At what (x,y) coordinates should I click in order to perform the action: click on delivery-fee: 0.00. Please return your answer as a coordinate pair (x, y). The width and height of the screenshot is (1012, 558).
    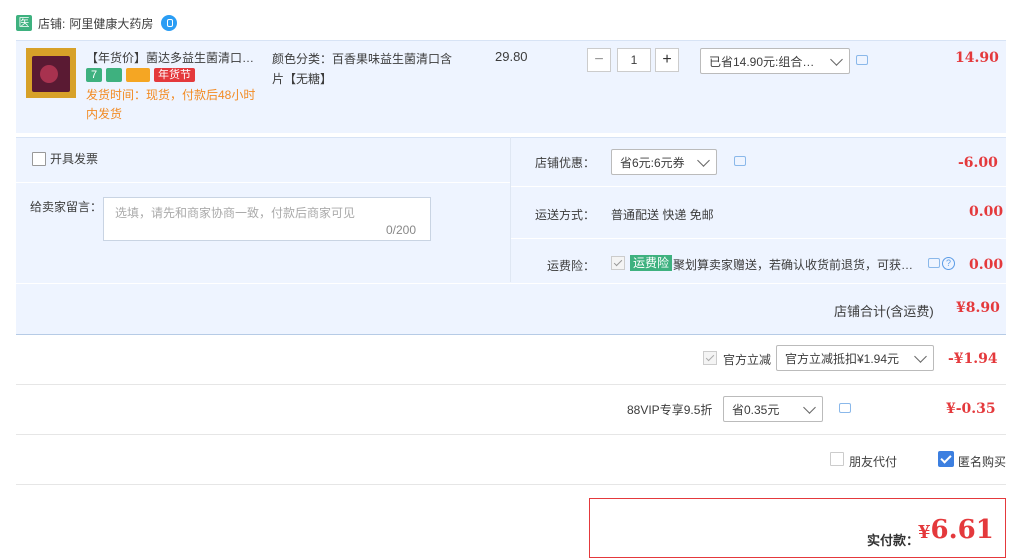
    Looking at the image, I should click on (986, 212).